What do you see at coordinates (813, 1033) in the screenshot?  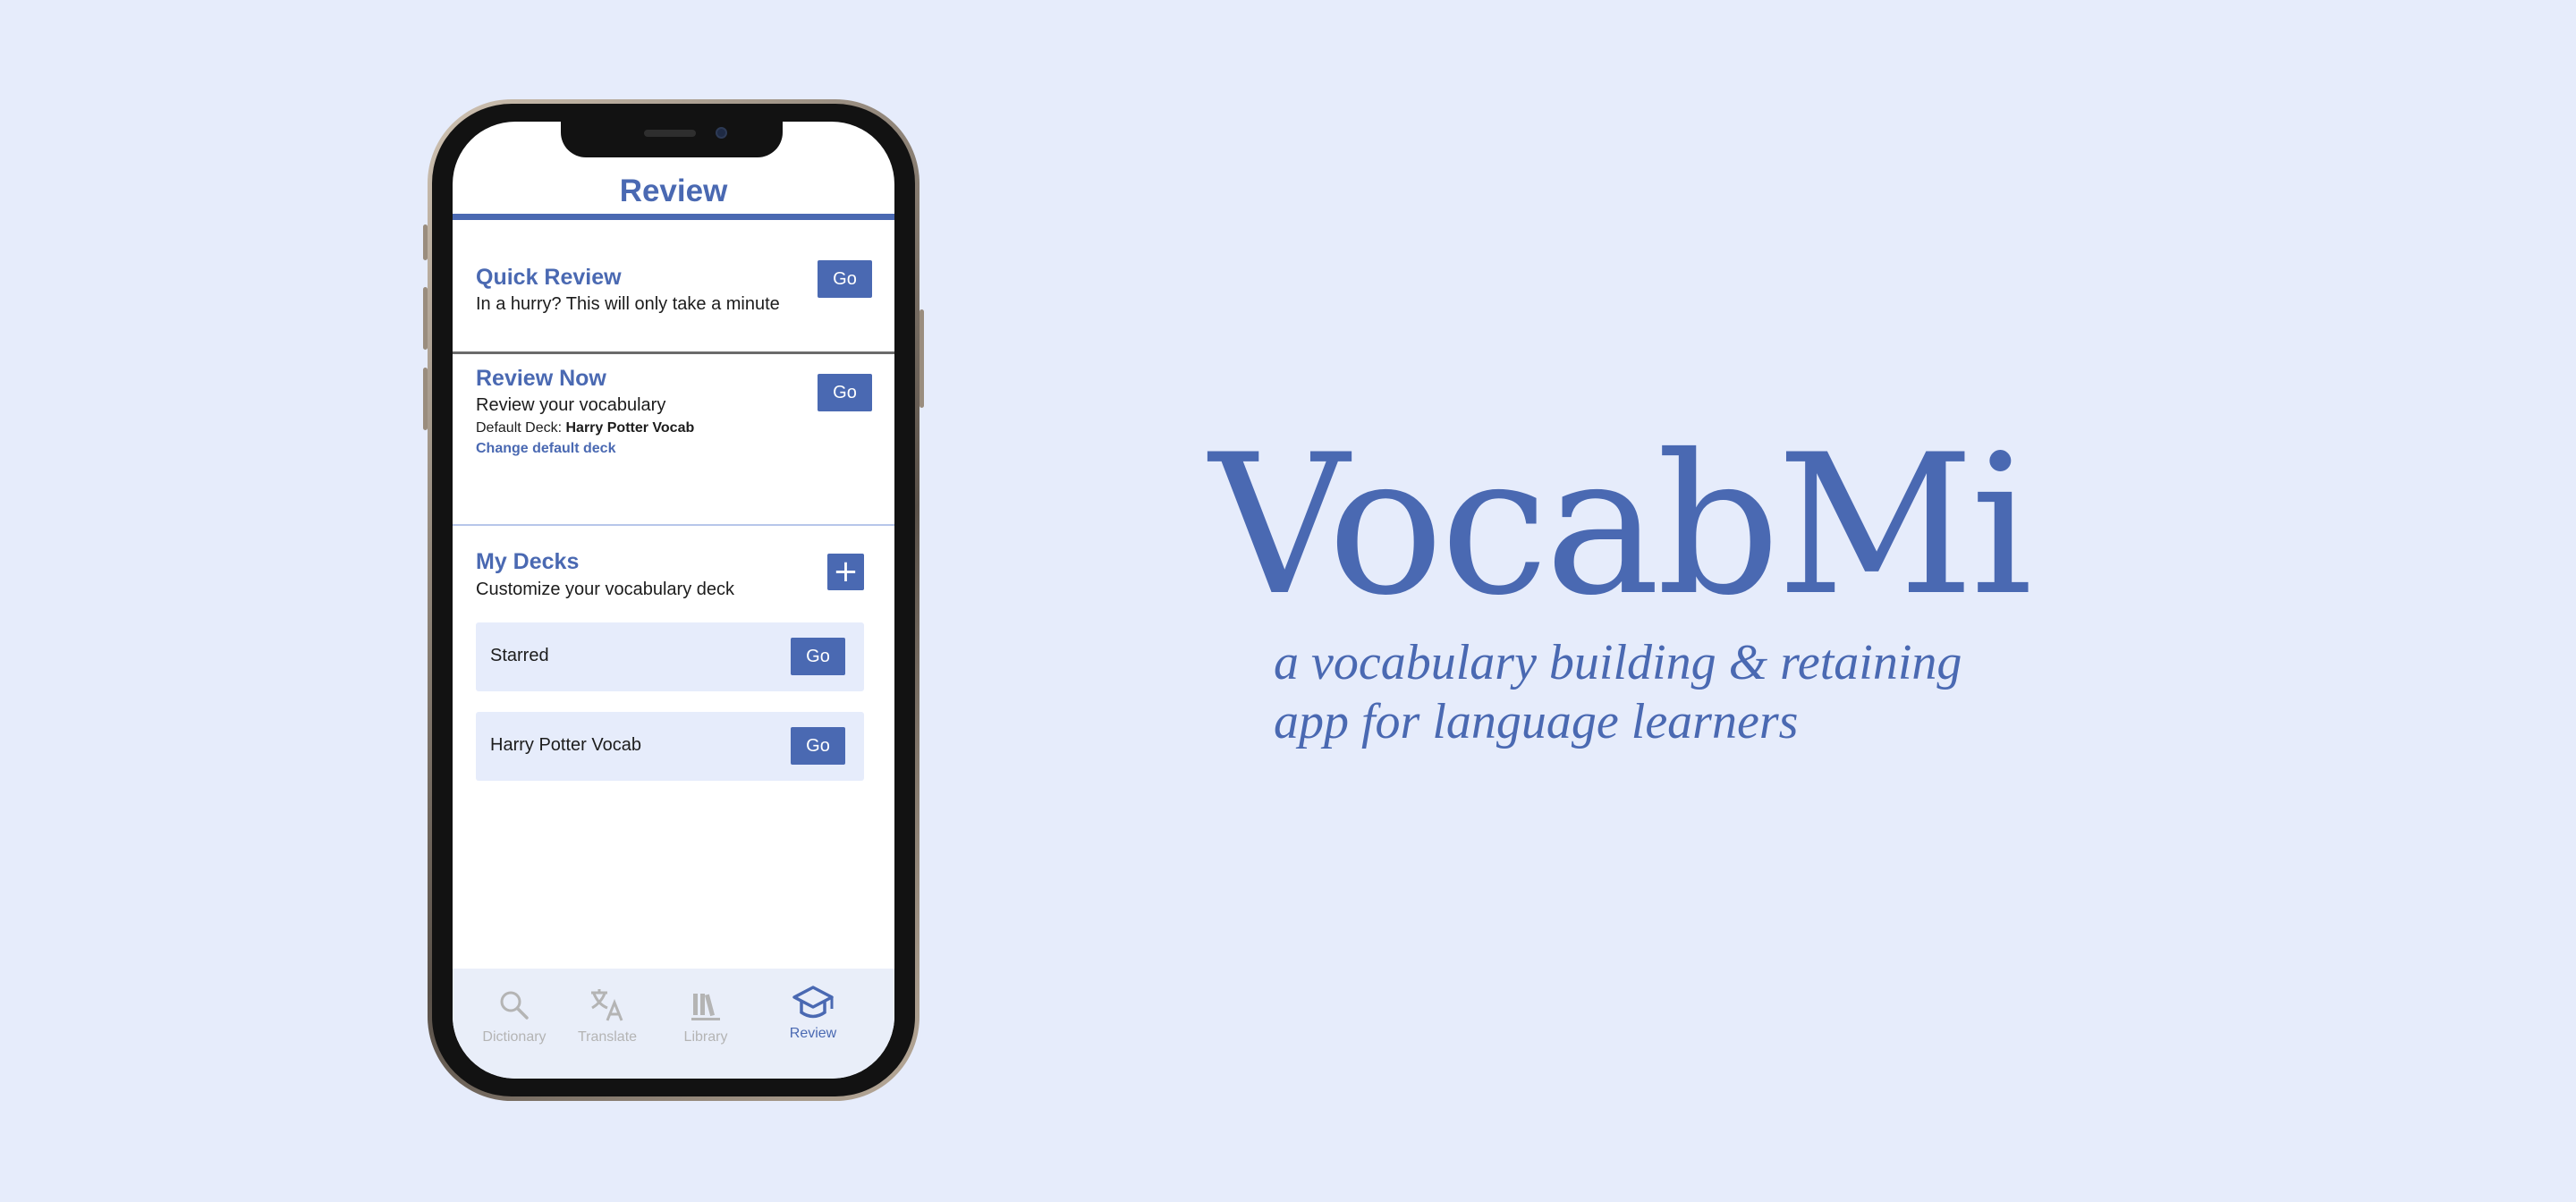 I see `tab-label: Review` at bounding box center [813, 1033].